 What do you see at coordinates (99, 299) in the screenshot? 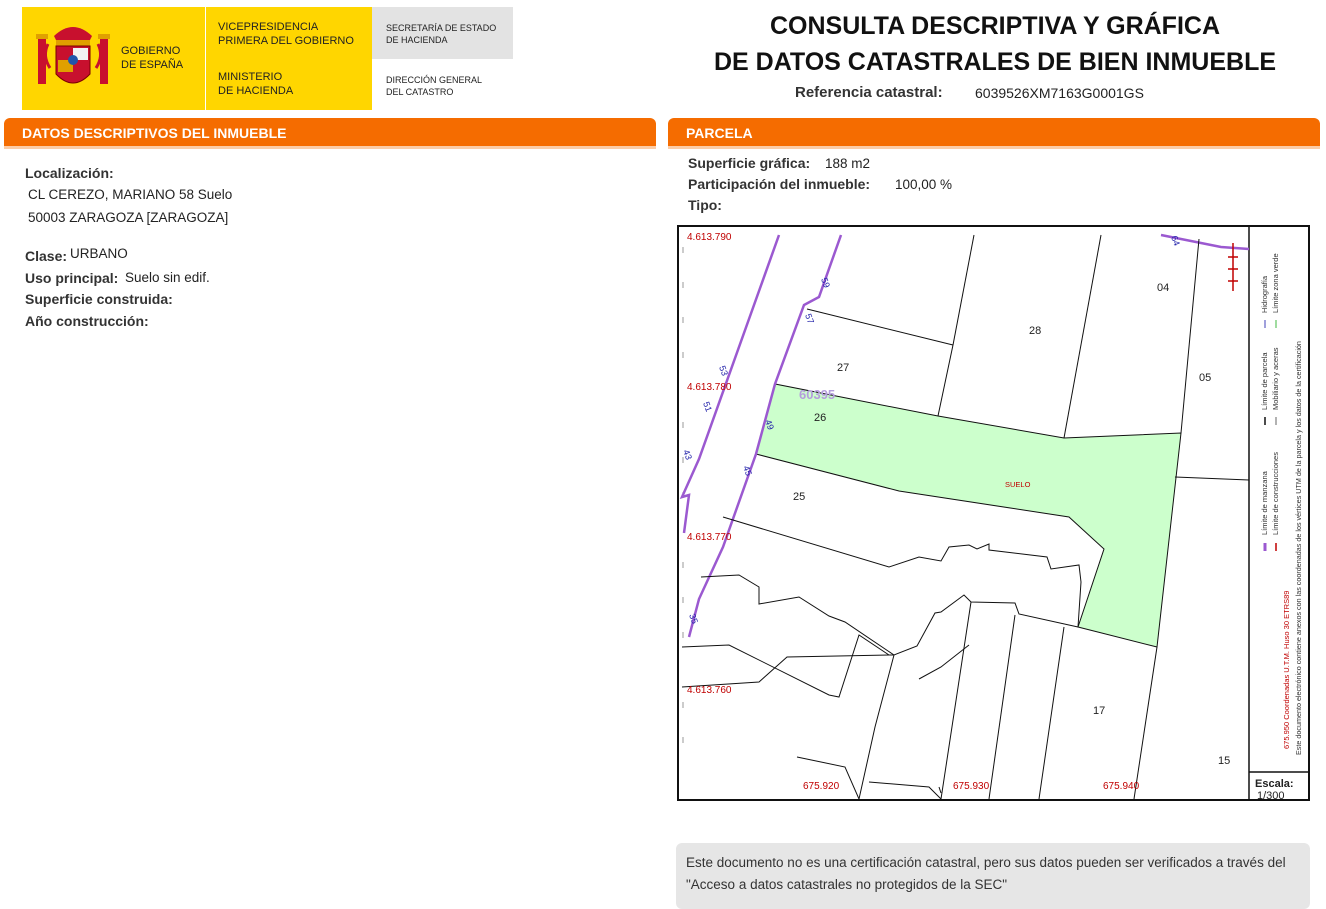
I see `superficie-construida-label: Superficie construida:` at bounding box center [99, 299].